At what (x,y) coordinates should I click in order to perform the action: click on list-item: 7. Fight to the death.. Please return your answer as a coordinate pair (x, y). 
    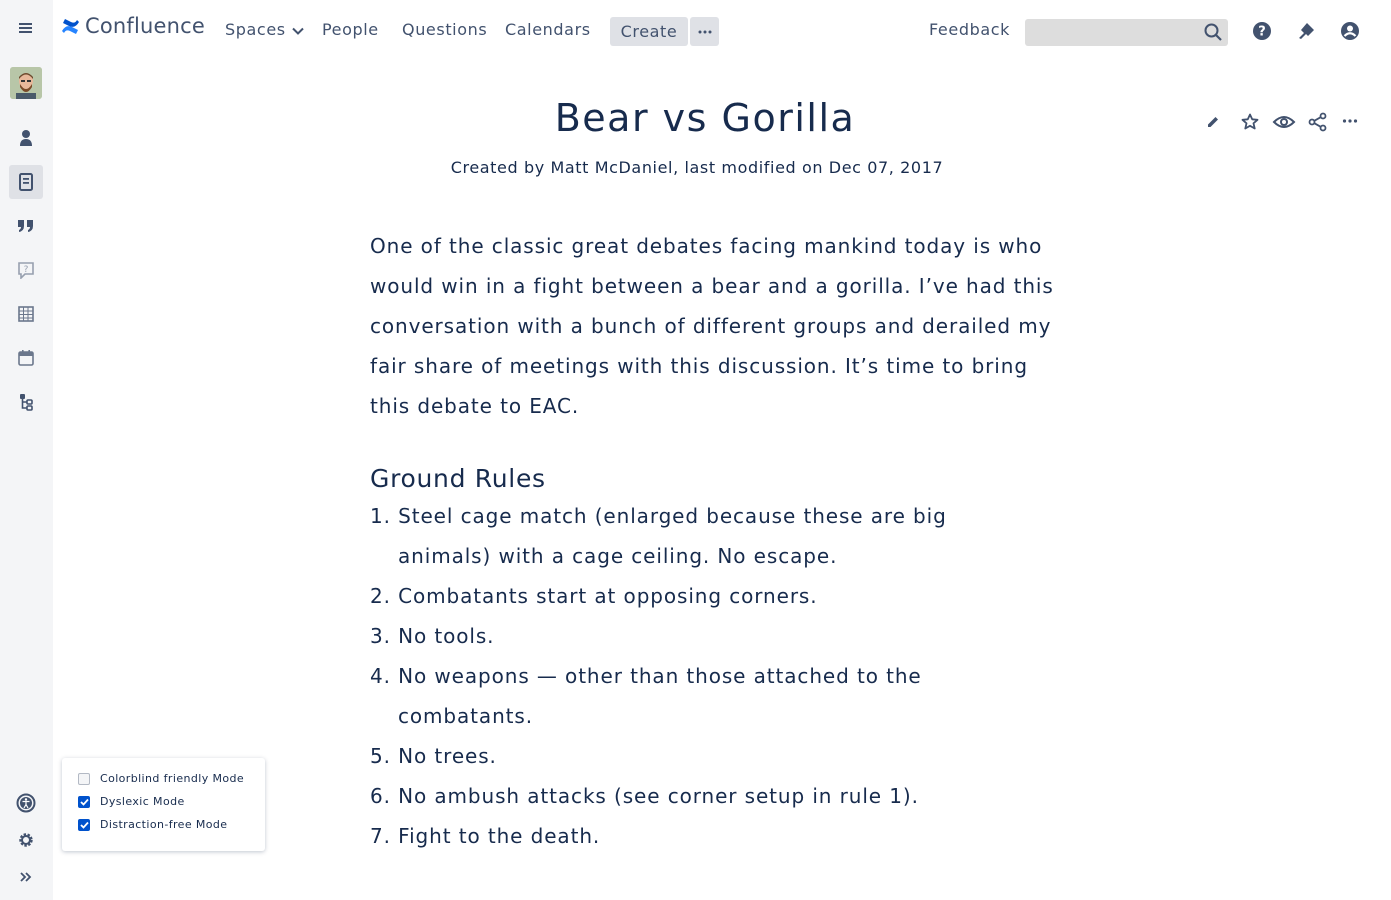
    Looking at the image, I should click on (485, 836).